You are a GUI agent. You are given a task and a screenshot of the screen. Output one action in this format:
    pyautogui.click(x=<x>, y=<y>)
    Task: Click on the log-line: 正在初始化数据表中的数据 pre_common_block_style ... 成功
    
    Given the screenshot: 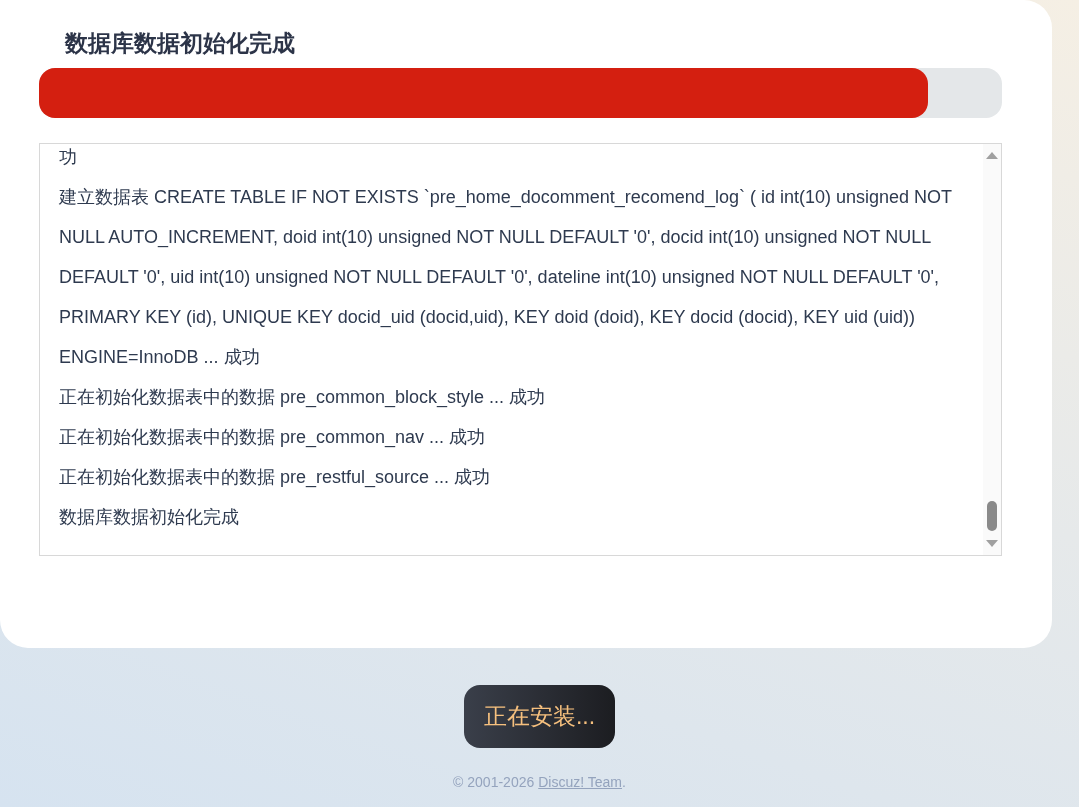 What is the action you would take?
    pyautogui.click(x=303, y=398)
    